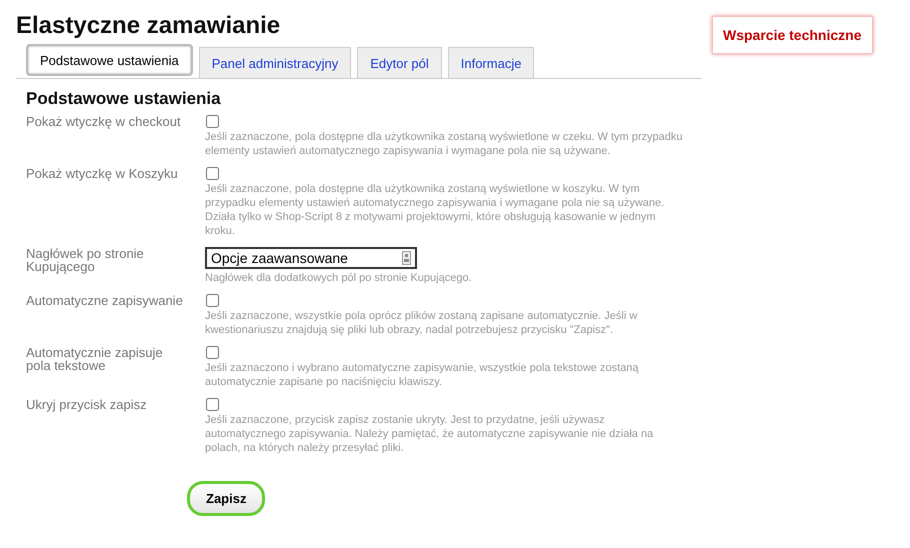 The image size is (910, 548). Describe the element at coordinates (95, 360) in the screenshot. I see `setting-label: Automatycznie zapisuje pola tekstowe` at that location.